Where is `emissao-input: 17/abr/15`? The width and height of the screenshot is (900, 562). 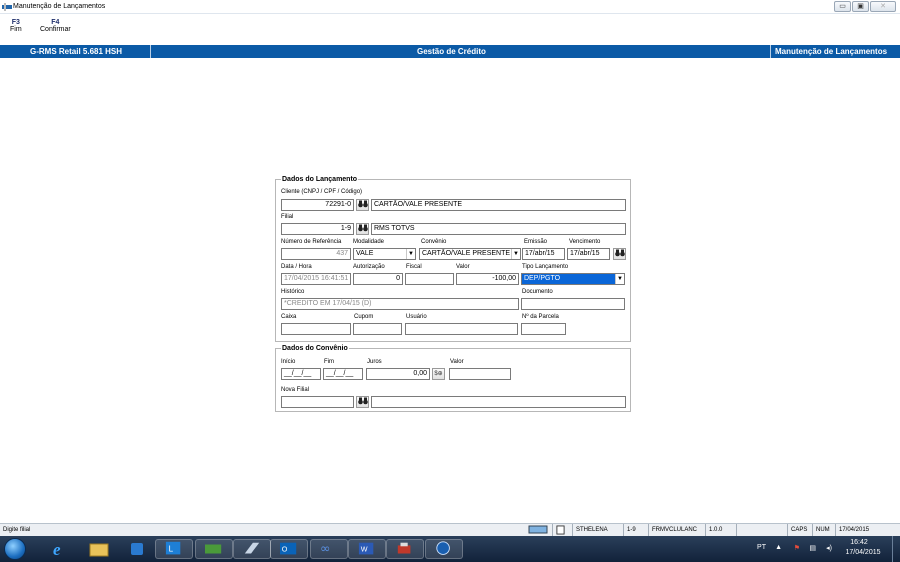
emissao-input: 17/abr/15 is located at coordinates (543, 254).